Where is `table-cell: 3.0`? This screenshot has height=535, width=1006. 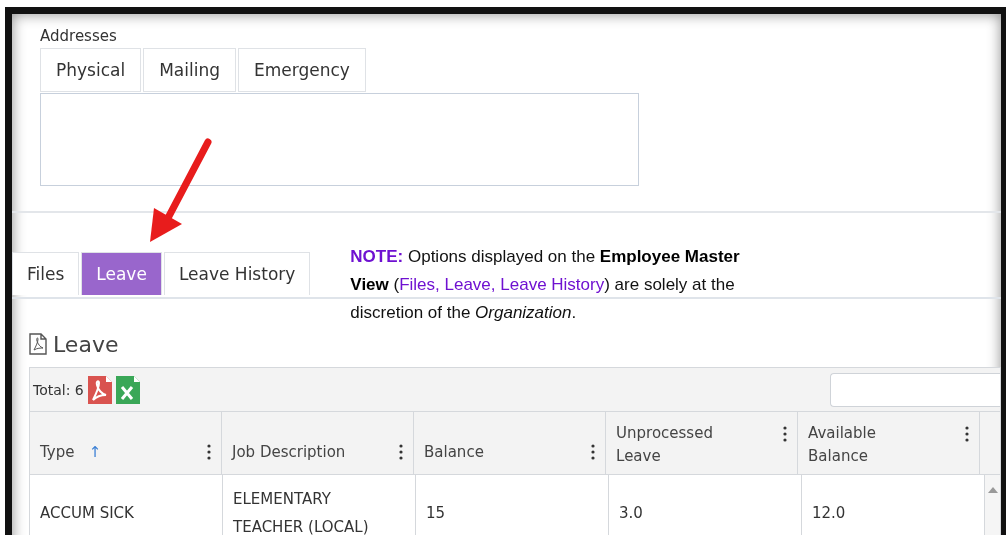 table-cell: 3.0 is located at coordinates (705, 505).